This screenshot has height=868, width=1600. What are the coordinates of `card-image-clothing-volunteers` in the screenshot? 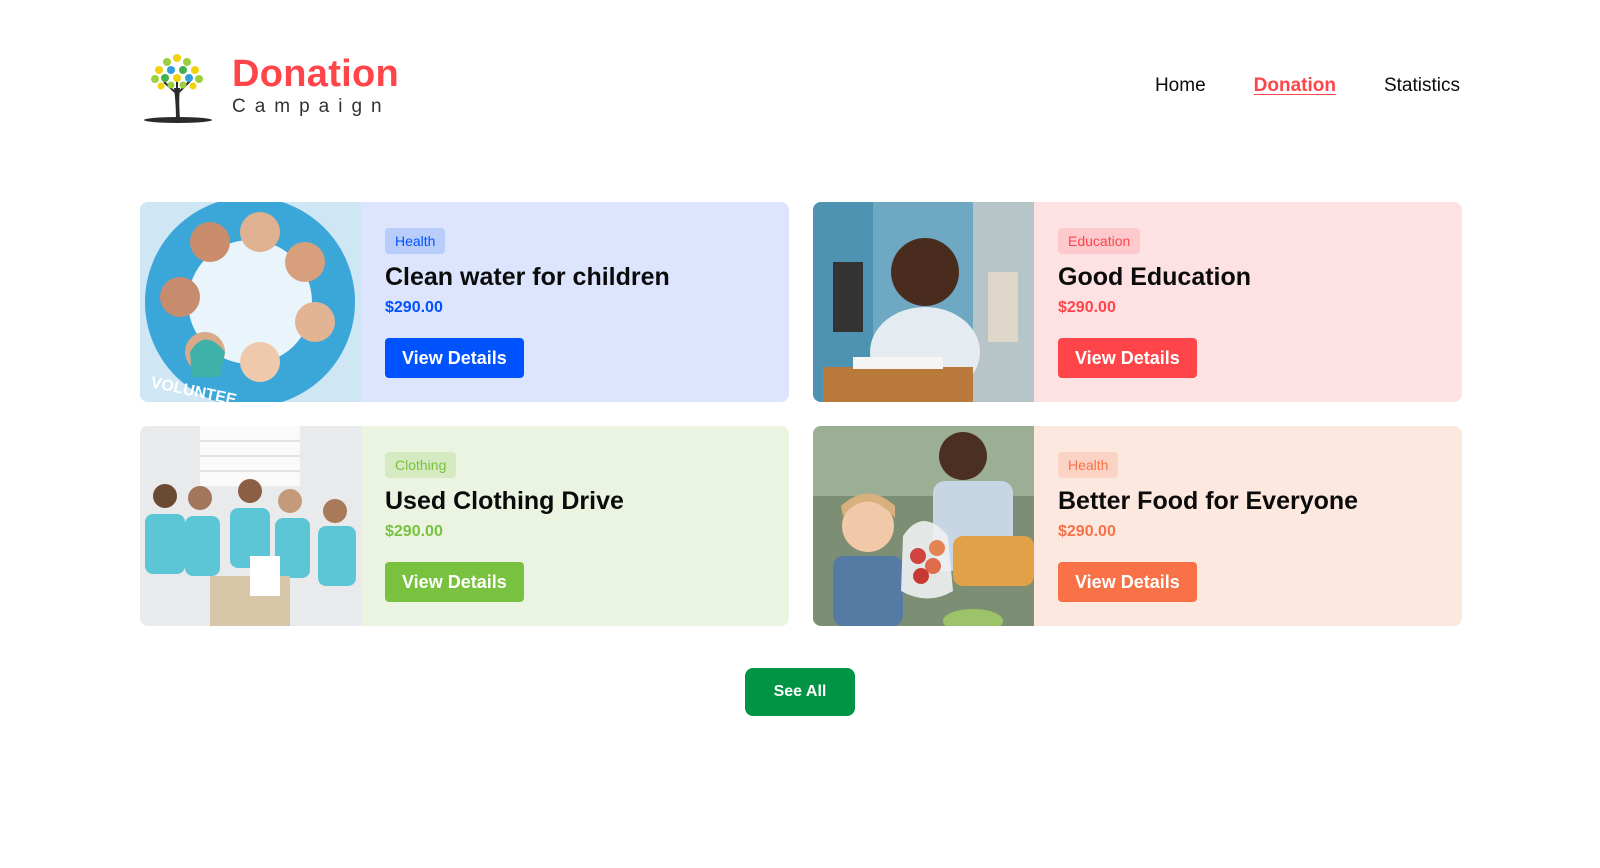 It's located at (250, 526).